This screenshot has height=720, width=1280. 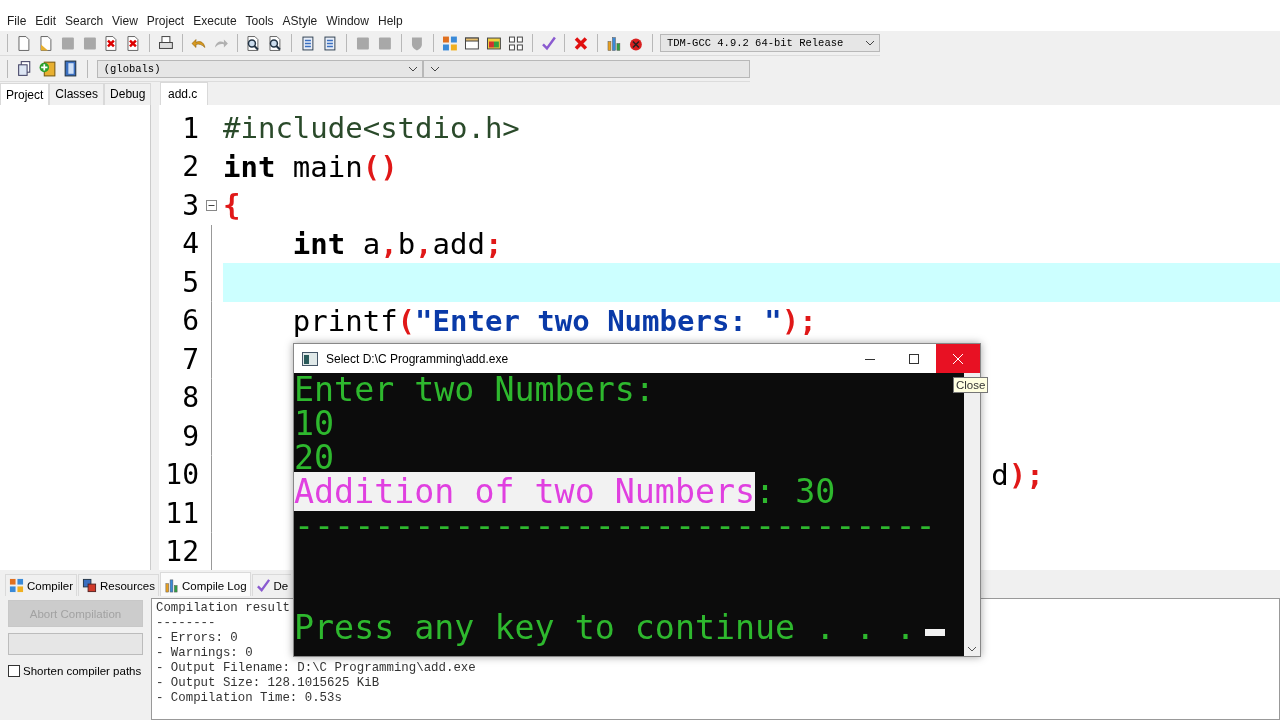 What do you see at coordinates (263, 585) in the screenshot?
I see `check-icon` at bounding box center [263, 585].